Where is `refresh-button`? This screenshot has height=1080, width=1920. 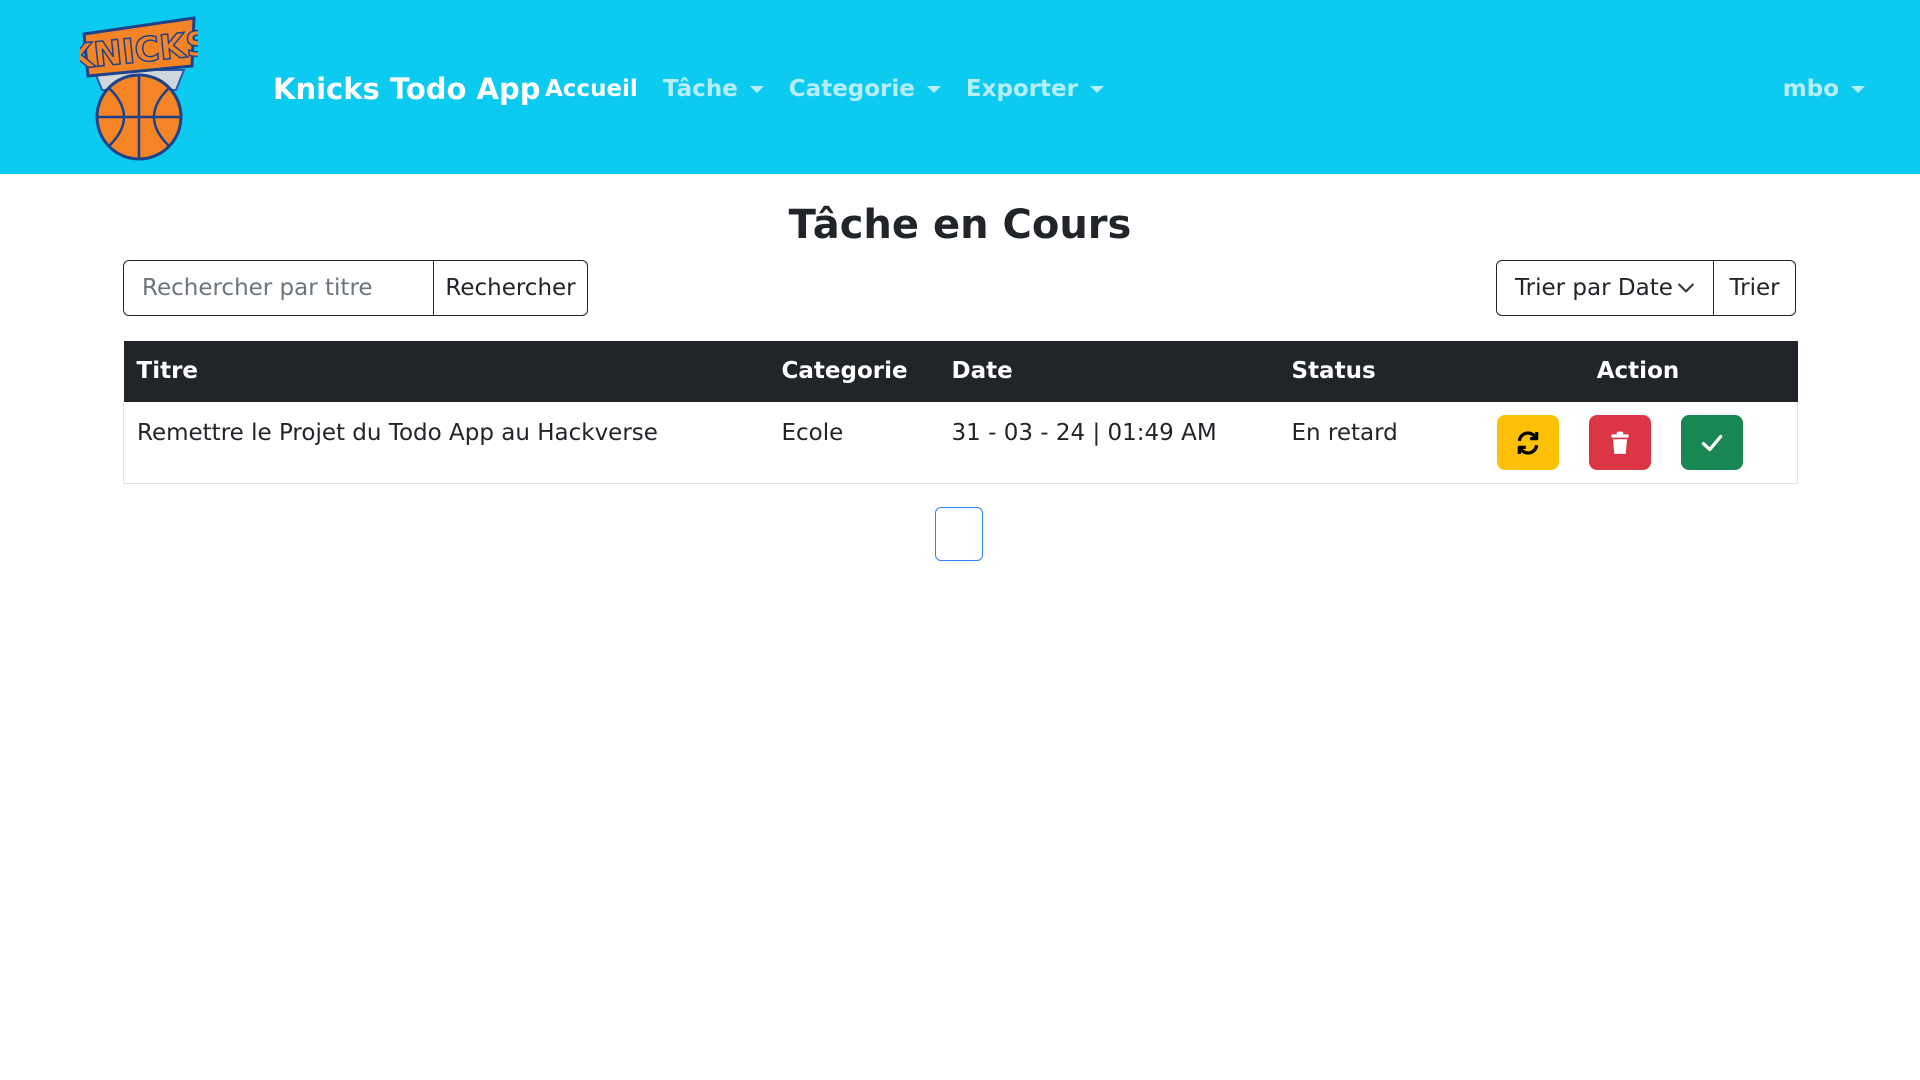 refresh-button is located at coordinates (1527, 442).